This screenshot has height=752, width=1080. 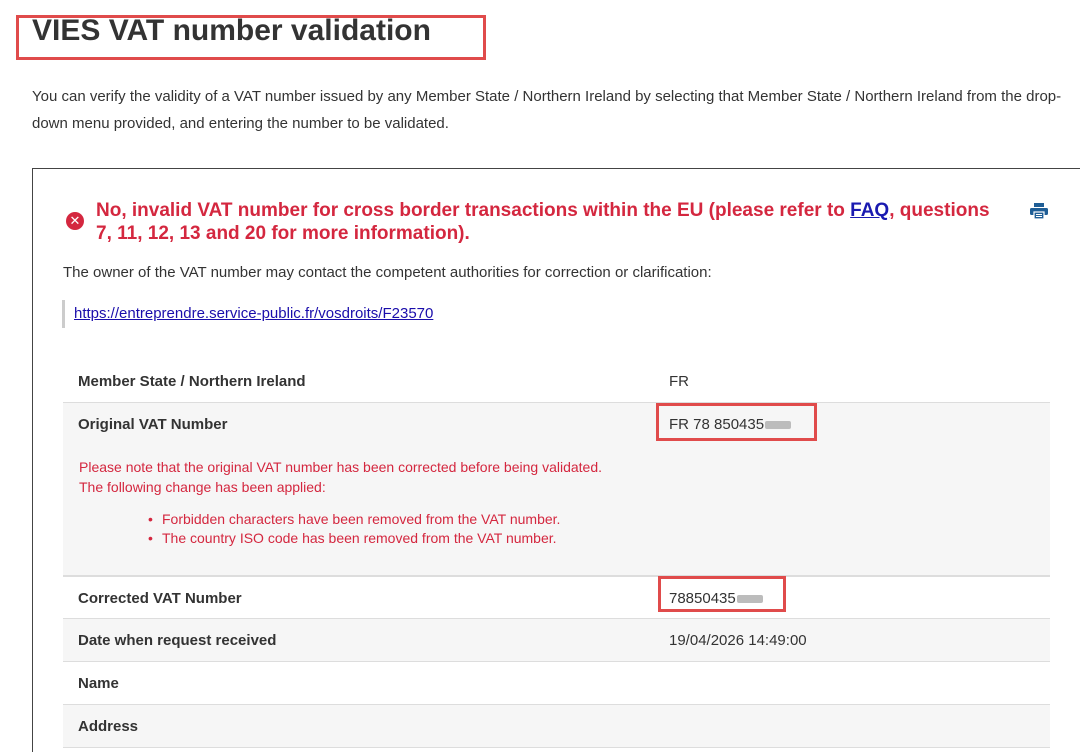 I want to click on faq-link: FAQ, so click(x=869, y=210).